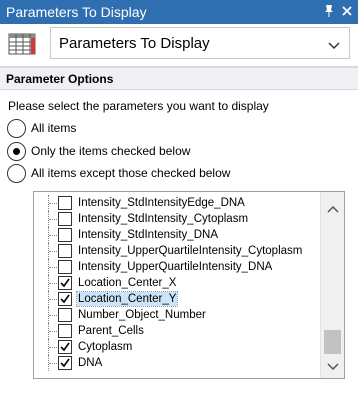 This screenshot has width=358, height=399. I want to click on radio-label: All items except those checked below, so click(130, 173).